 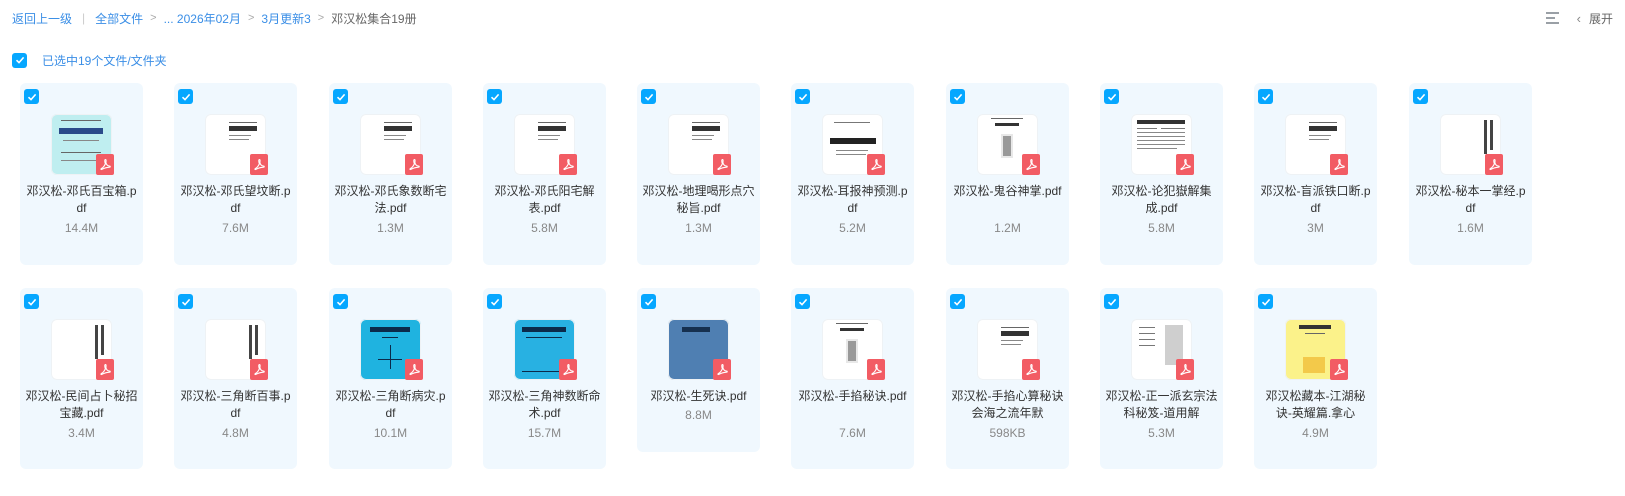 I want to click on file-card: 邓汉松-盲派铁口断.pdf 3M, so click(x=1315, y=174).